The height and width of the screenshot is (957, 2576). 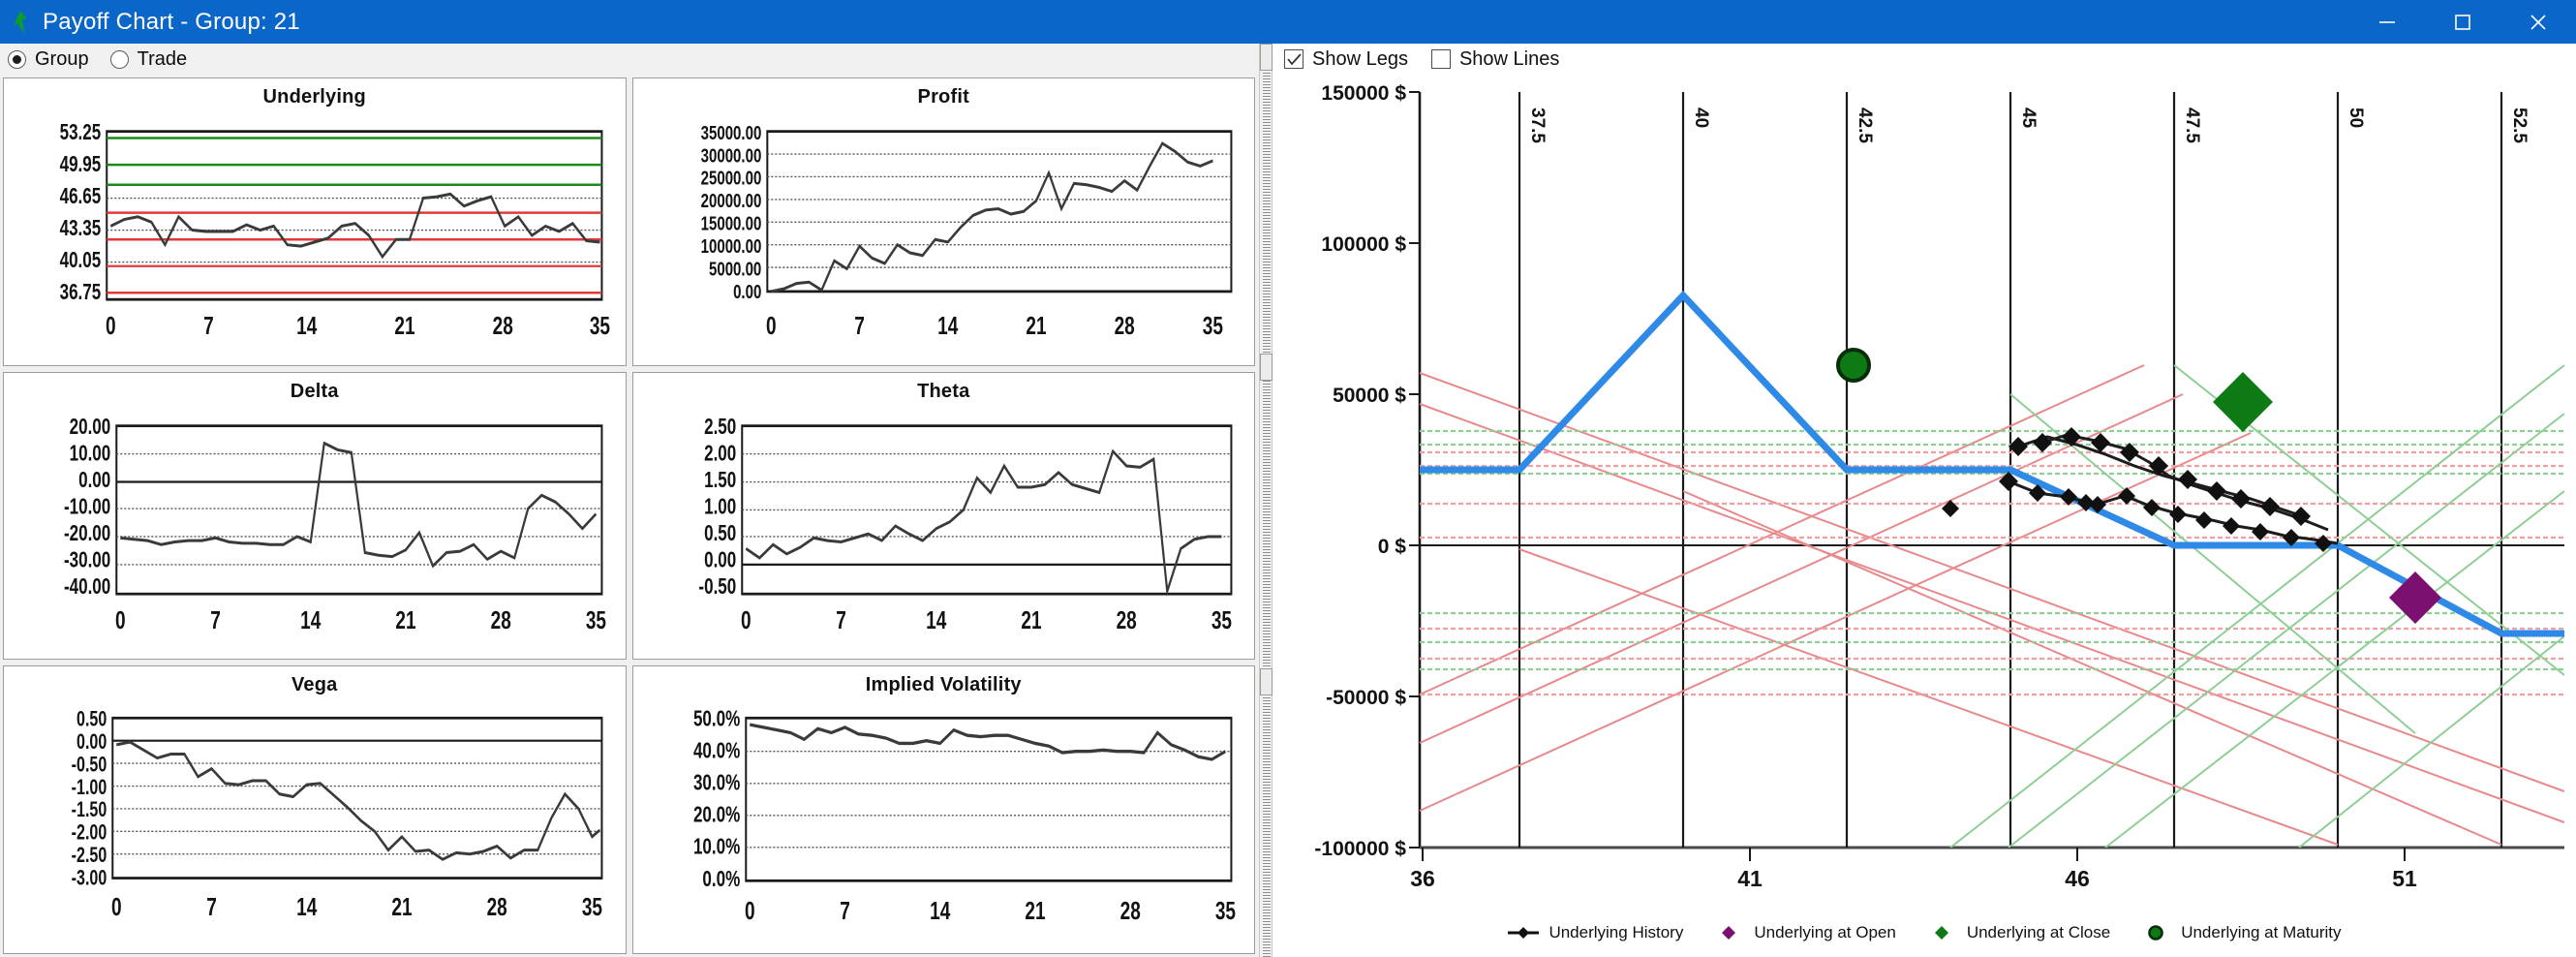 I want to click on legend-item-underlying-at-open: Underlying at Open, so click(x=1804, y=932).